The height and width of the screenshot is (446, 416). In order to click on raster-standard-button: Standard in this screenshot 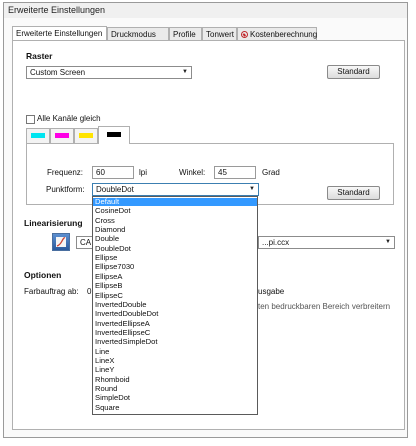, I will do `click(353, 72)`.